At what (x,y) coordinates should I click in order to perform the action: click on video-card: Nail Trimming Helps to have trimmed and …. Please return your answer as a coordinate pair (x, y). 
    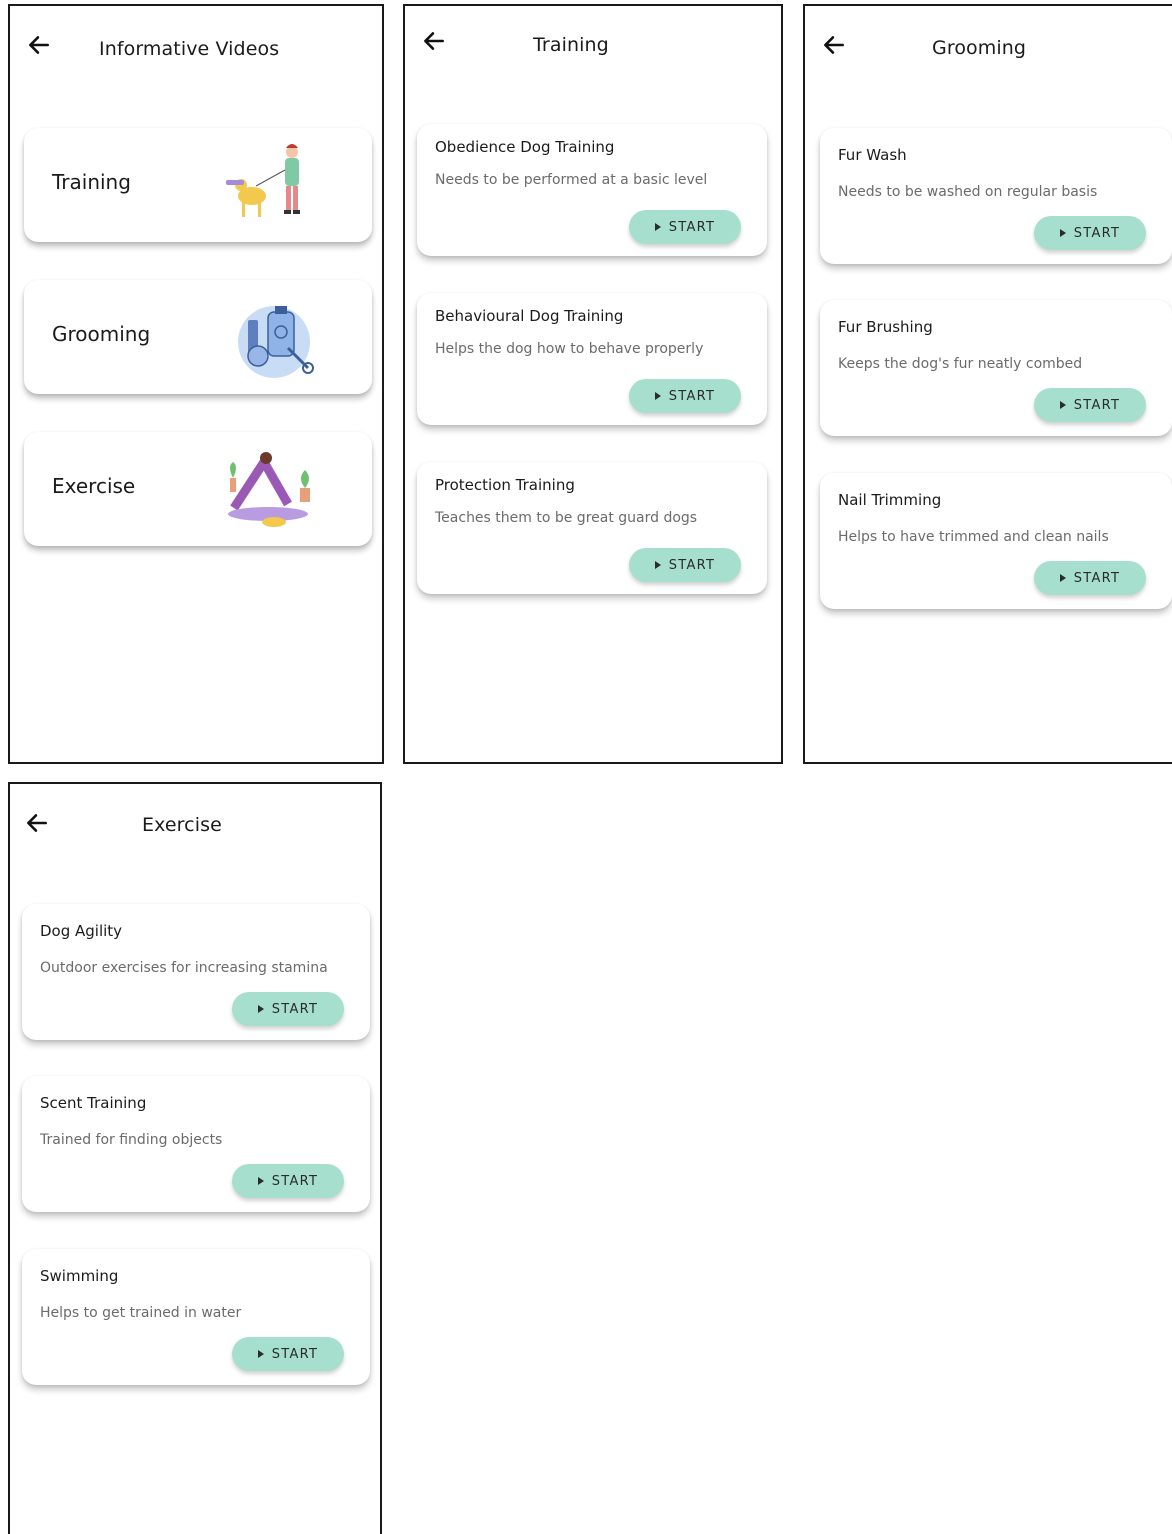
    Looking at the image, I should click on (996, 541).